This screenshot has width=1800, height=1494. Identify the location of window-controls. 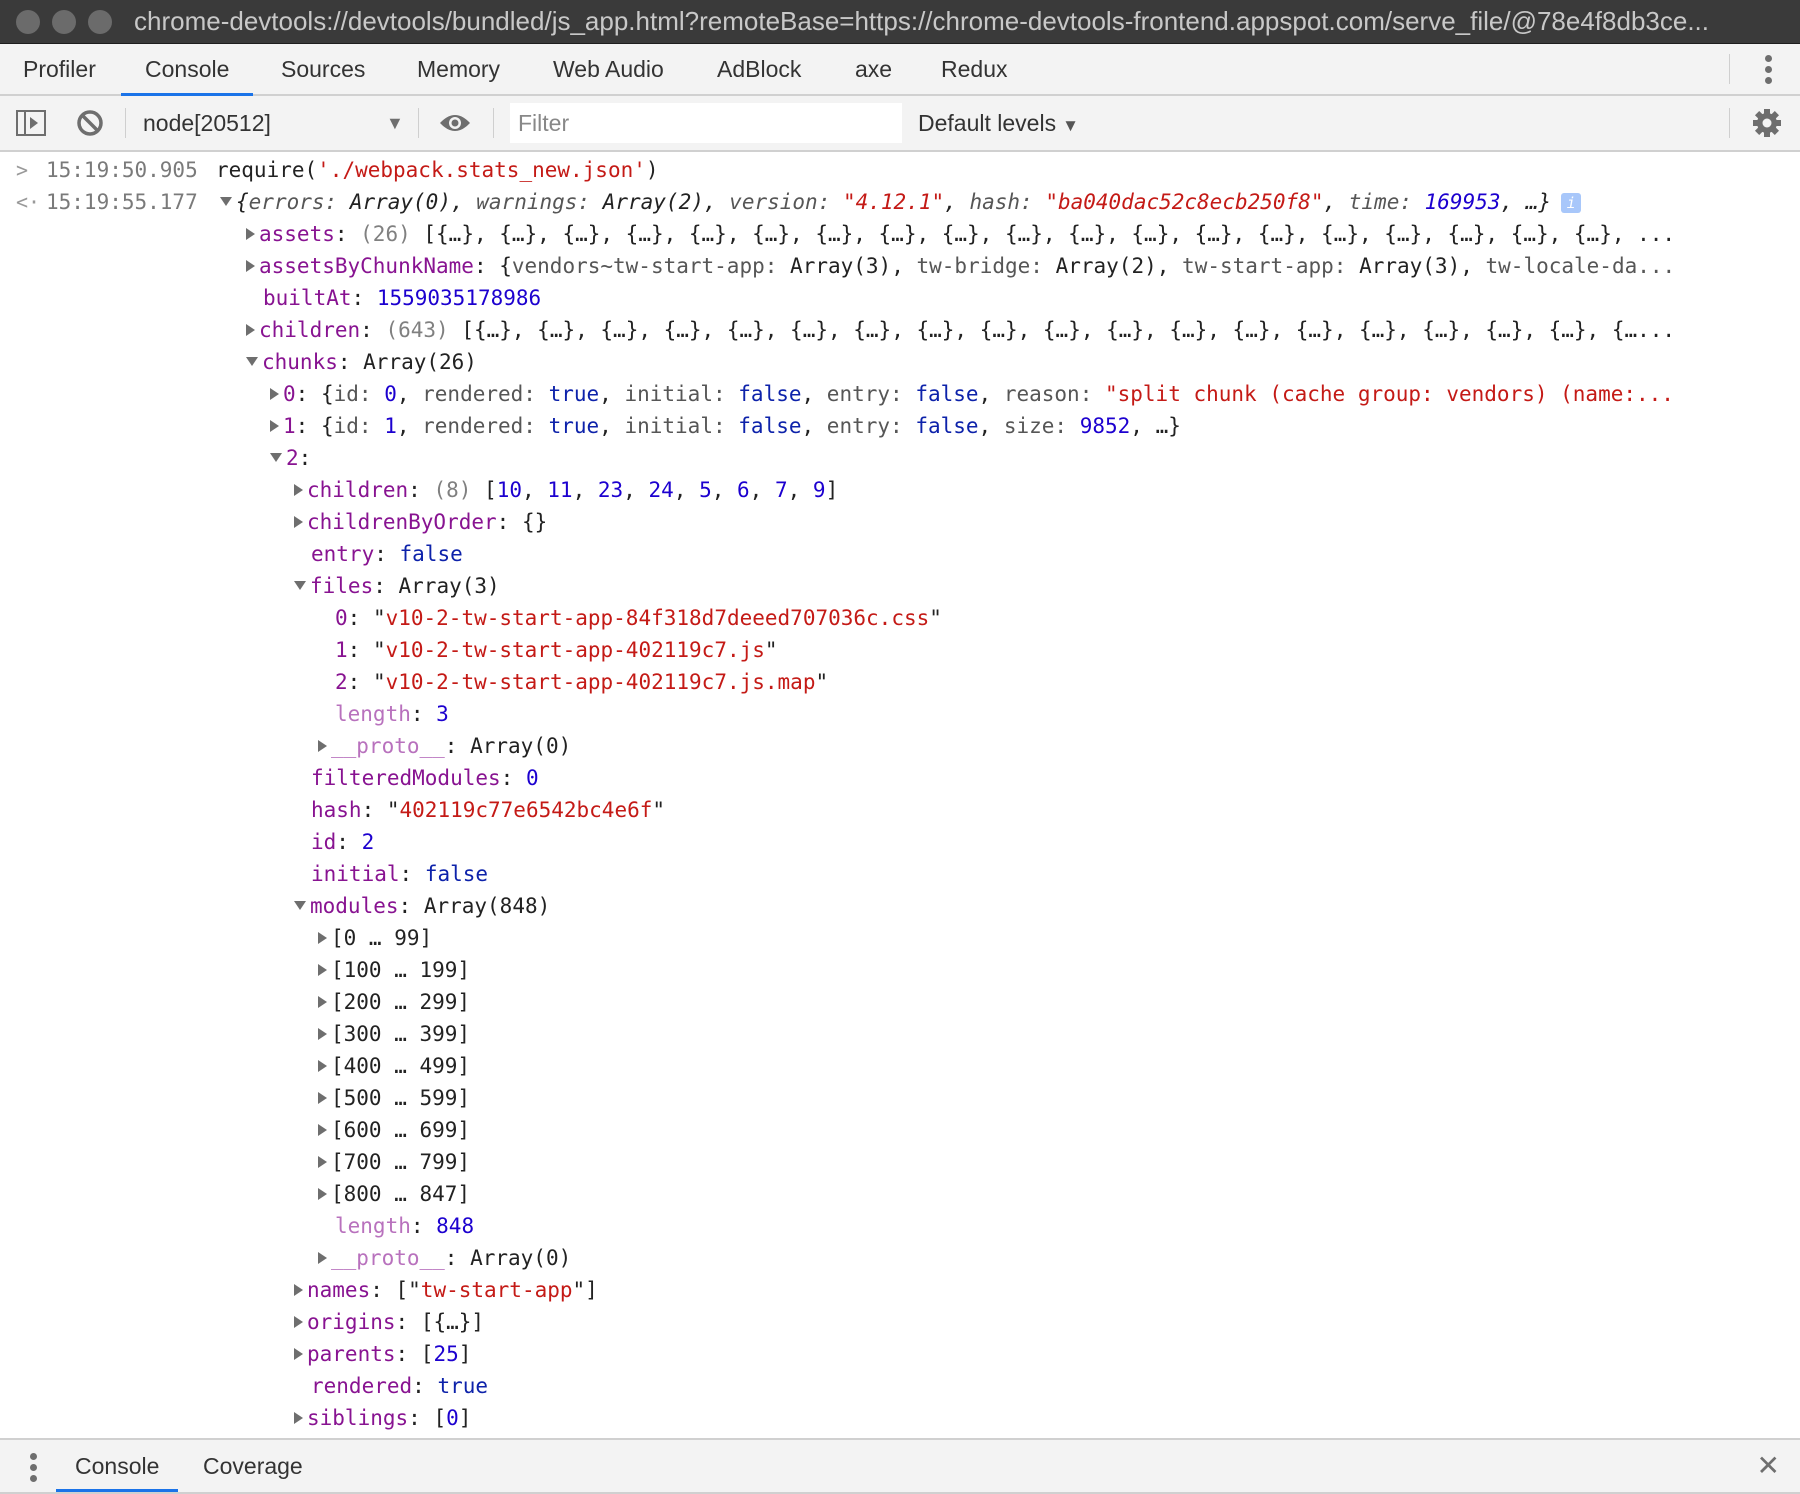
(64, 21).